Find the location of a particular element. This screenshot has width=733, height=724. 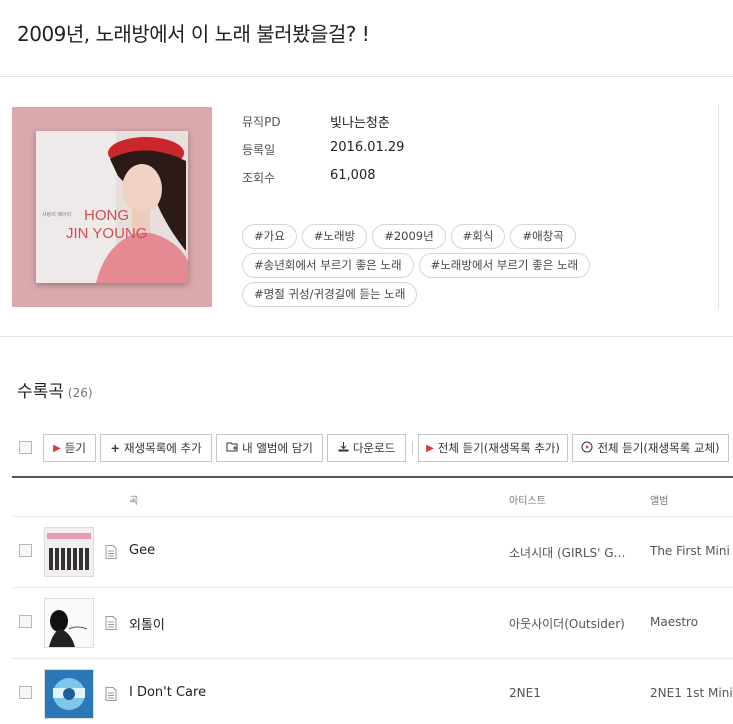

tag: #가요 is located at coordinates (269, 236).